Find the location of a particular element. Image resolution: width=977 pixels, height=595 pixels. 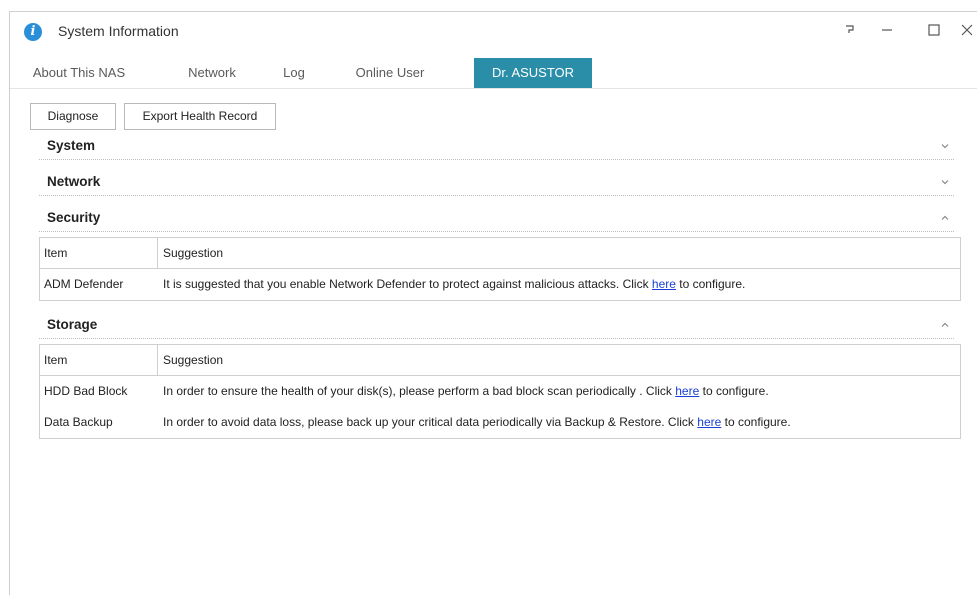

section-title: Storage is located at coordinates (72, 324).